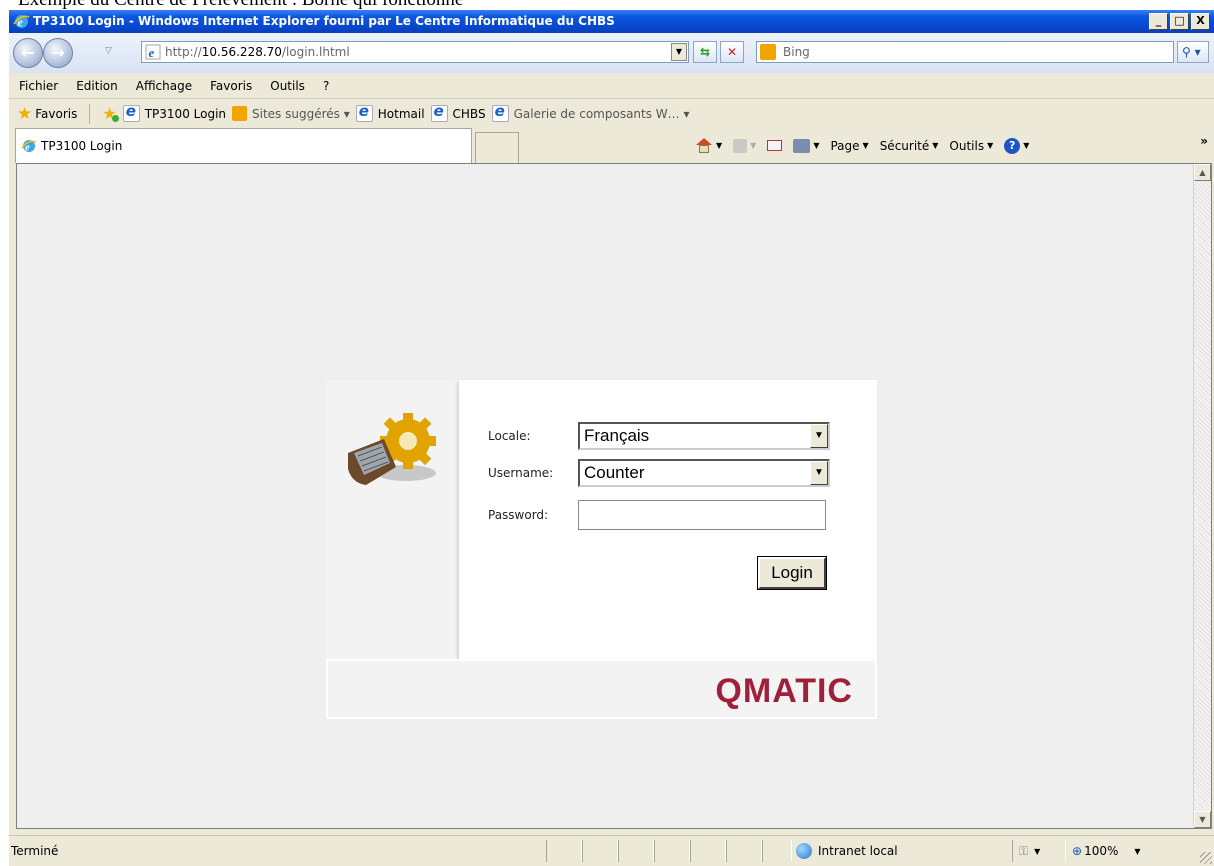  Describe the element at coordinates (163, 86) in the screenshot. I see `menu-item-affichage: Affichage` at that location.